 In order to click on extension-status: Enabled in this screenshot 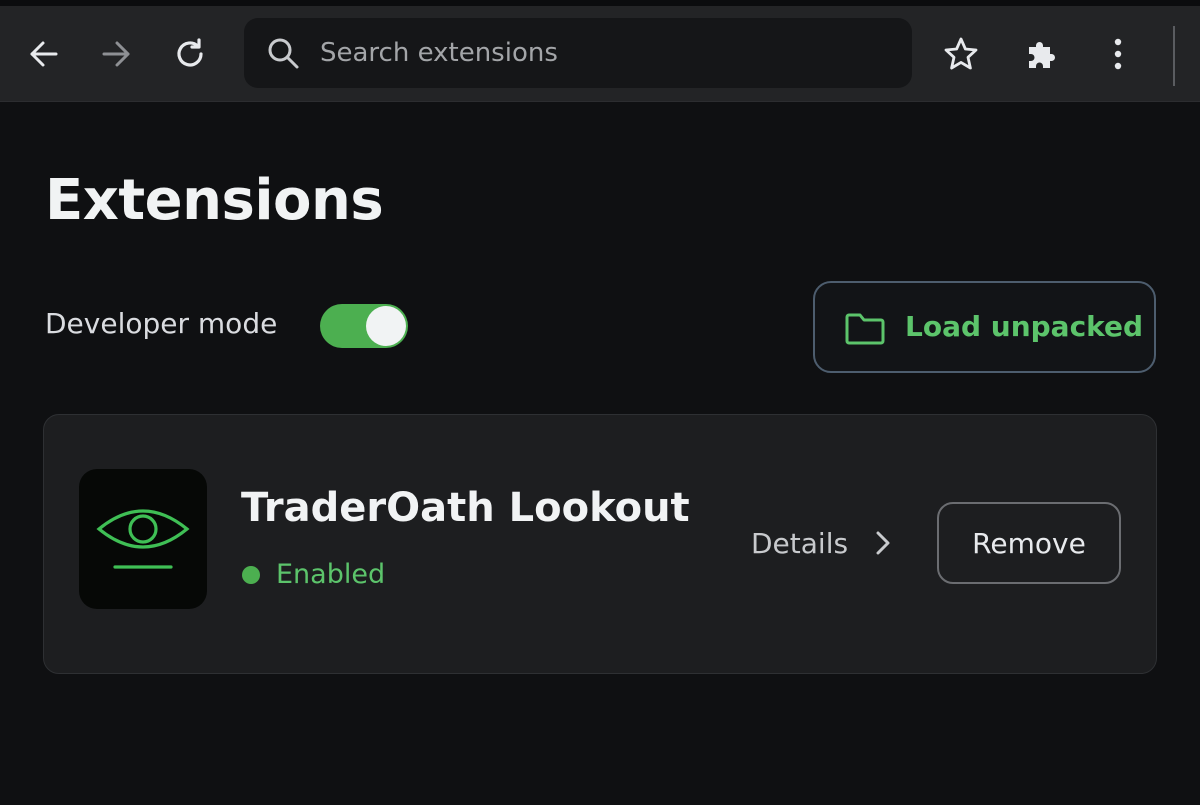, I will do `click(313, 574)`.